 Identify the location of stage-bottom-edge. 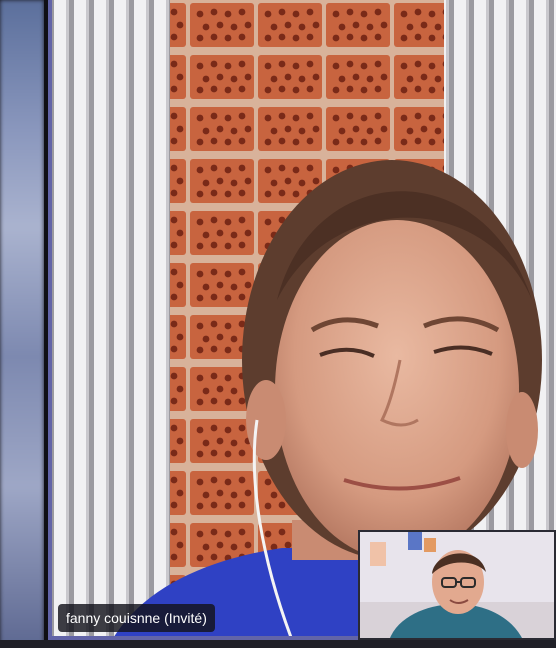
(278, 644).